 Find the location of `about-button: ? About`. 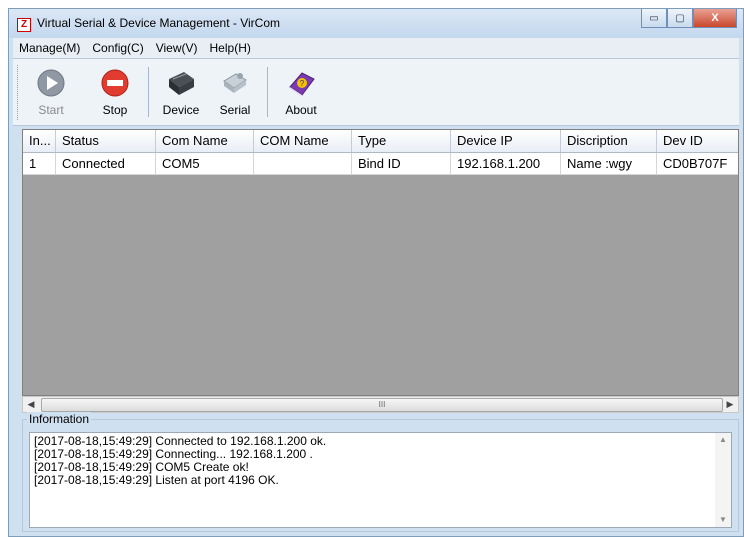

about-button: ? About is located at coordinates (301, 93).